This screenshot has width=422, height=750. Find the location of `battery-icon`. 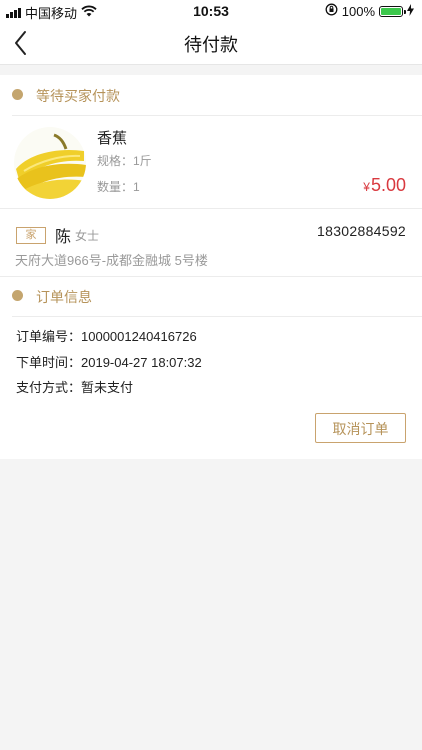

battery-icon is located at coordinates (392, 11).